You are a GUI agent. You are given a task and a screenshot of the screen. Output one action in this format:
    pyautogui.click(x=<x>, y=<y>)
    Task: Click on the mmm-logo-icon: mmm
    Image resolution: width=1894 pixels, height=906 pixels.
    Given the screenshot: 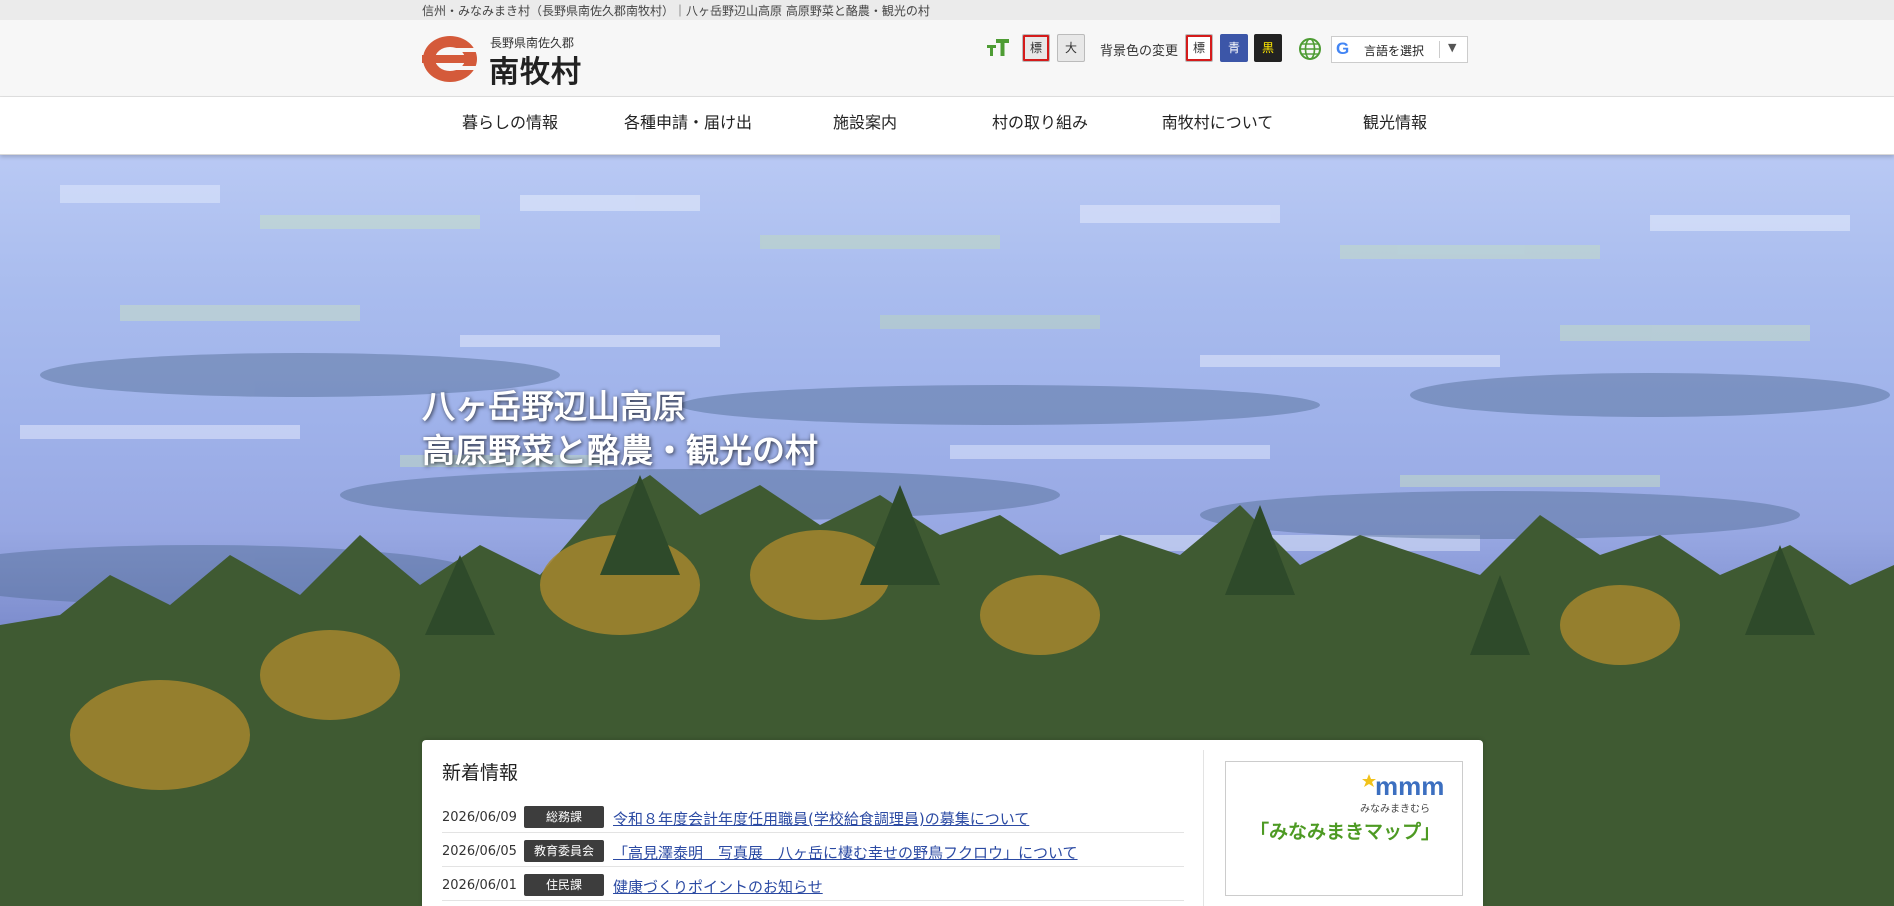 What is the action you would take?
    pyautogui.click(x=1403, y=784)
    